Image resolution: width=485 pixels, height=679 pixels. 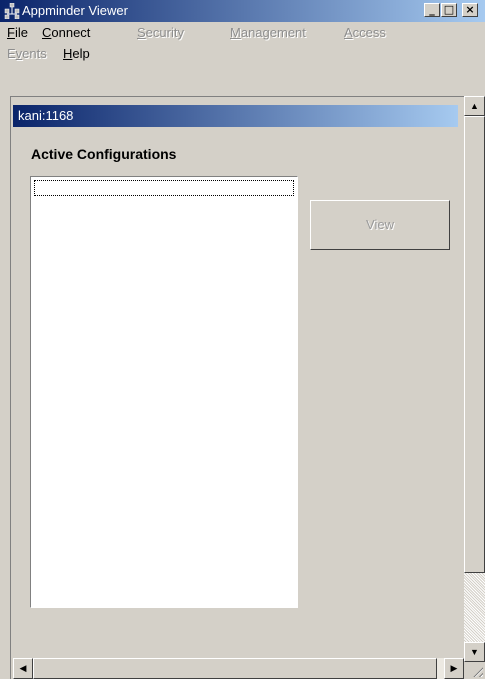 What do you see at coordinates (75, 10) in the screenshot?
I see `window-title: Appminder Viewer` at bounding box center [75, 10].